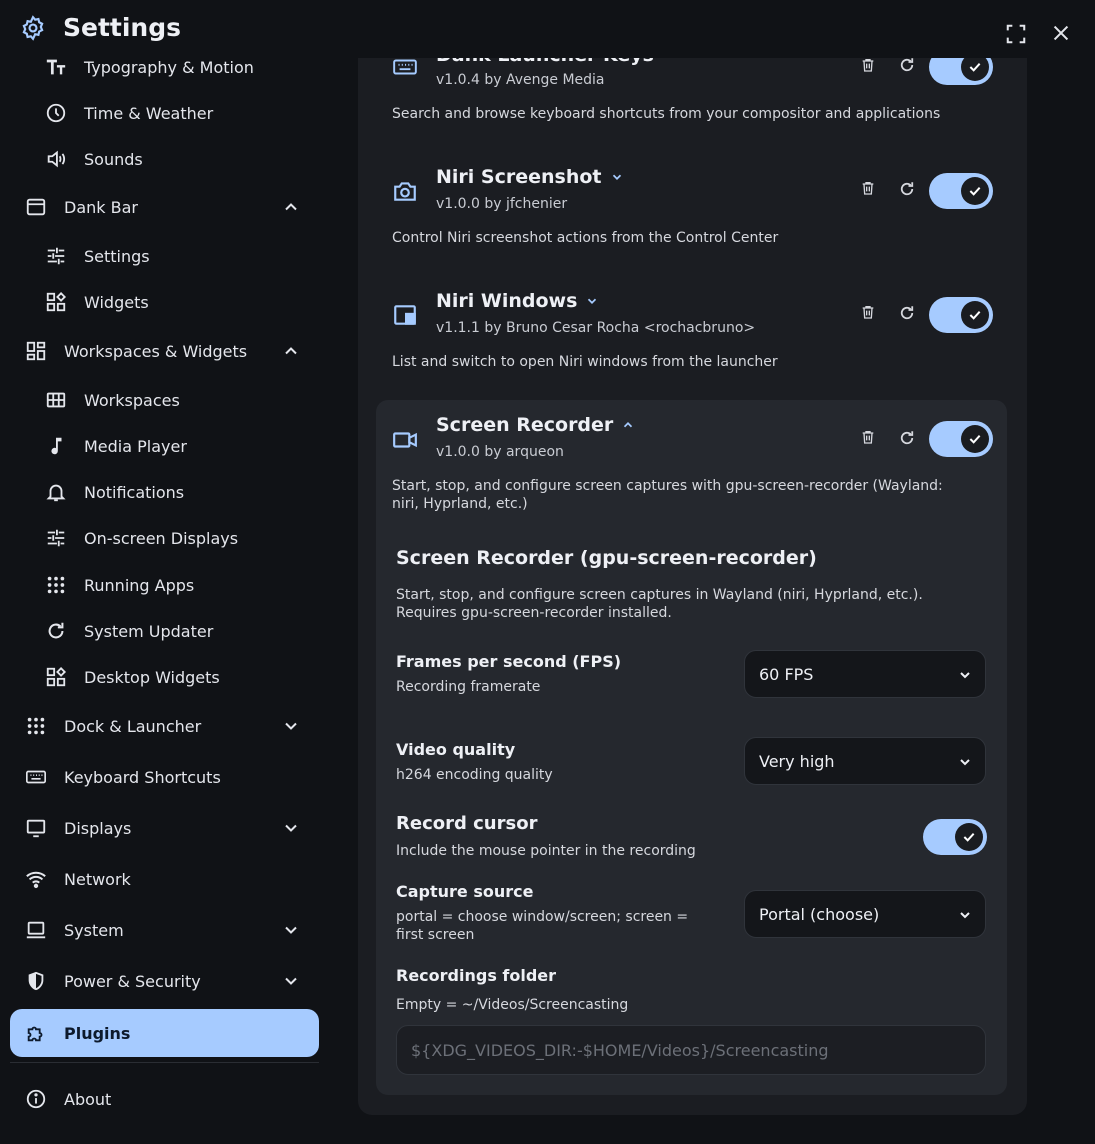 The height and width of the screenshot is (1144, 1095). I want to click on window-header: Settings, so click(547, 29).